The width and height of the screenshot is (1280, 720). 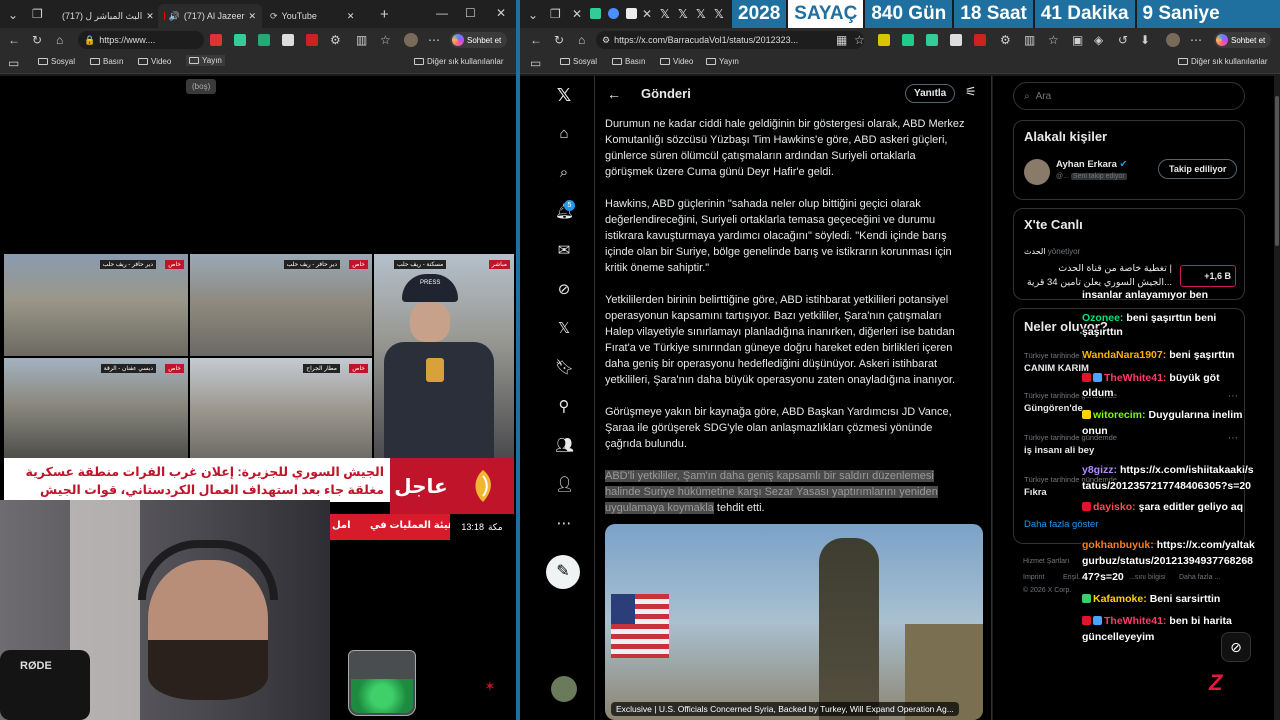 I want to click on follow-button: Takip ediliyor, so click(x=1198, y=169).